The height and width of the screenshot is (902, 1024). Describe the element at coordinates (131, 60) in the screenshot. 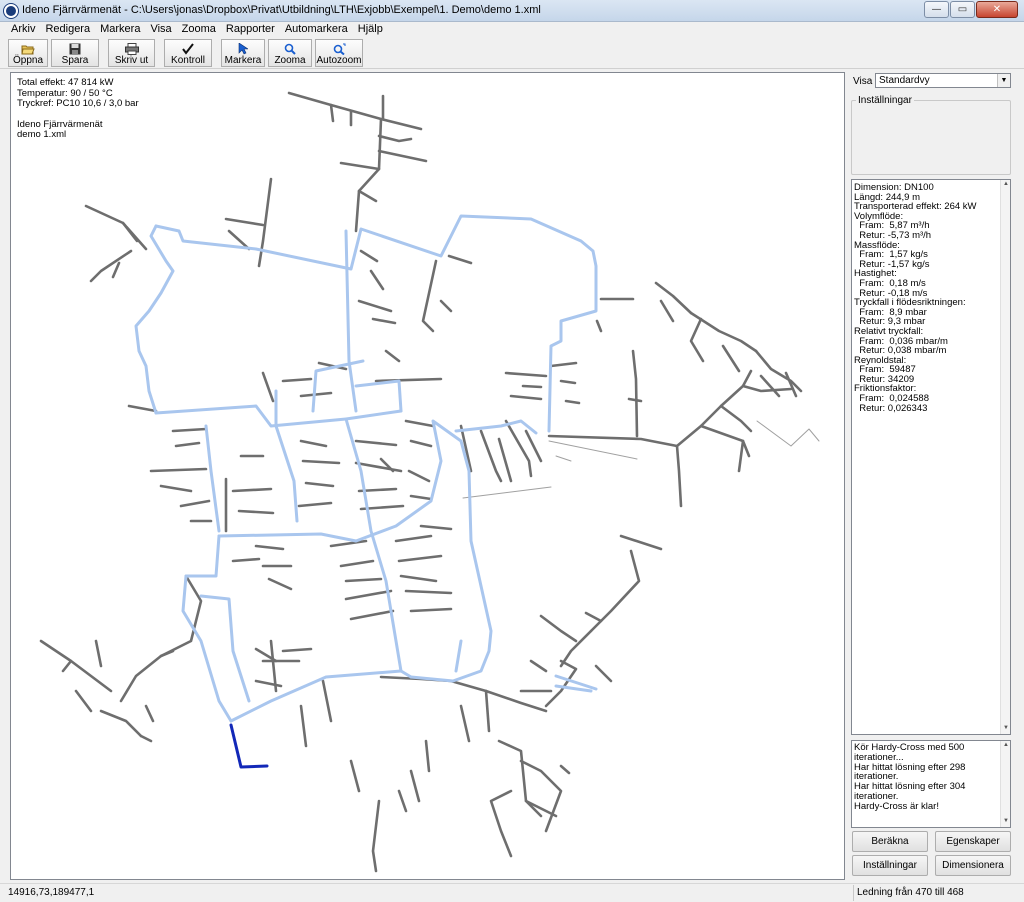

I see `print-label: Skriv ut` at that location.